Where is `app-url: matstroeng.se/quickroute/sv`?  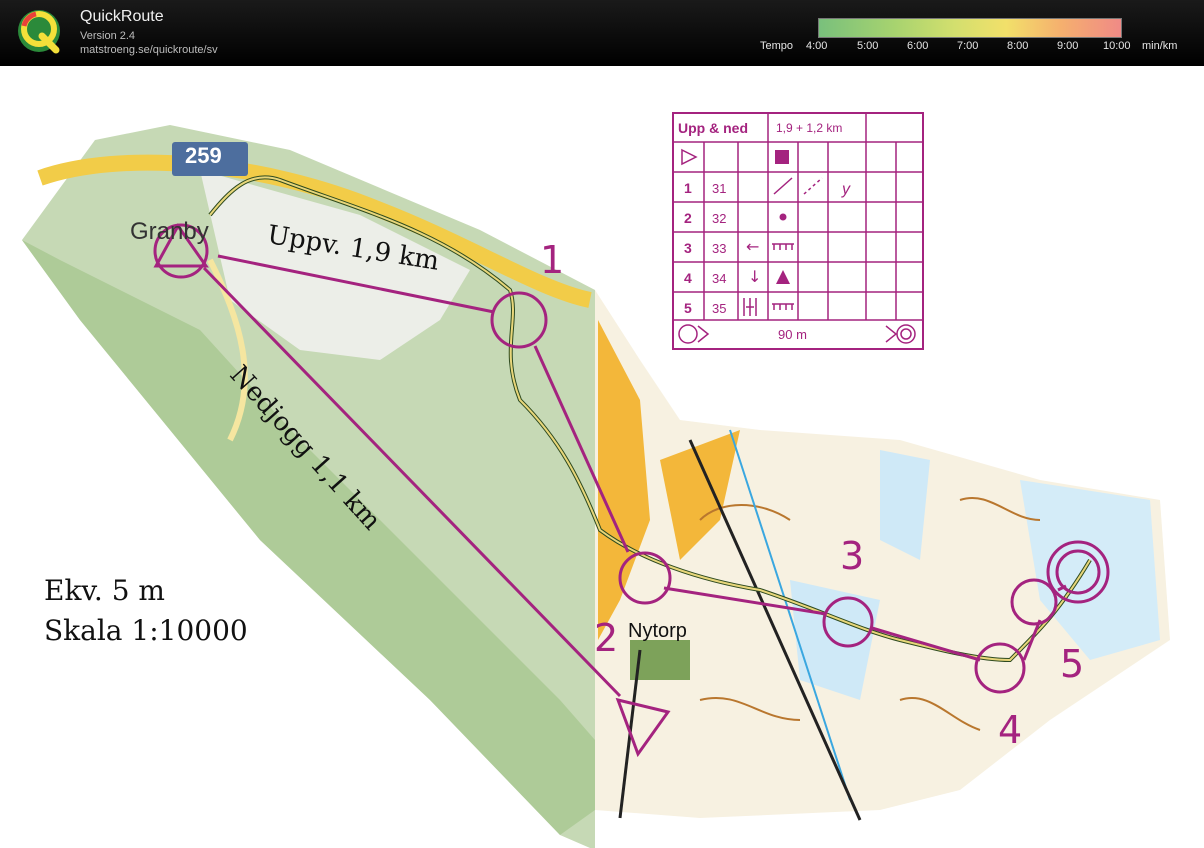
app-url: matstroeng.se/quickroute/sv is located at coordinates (149, 50).